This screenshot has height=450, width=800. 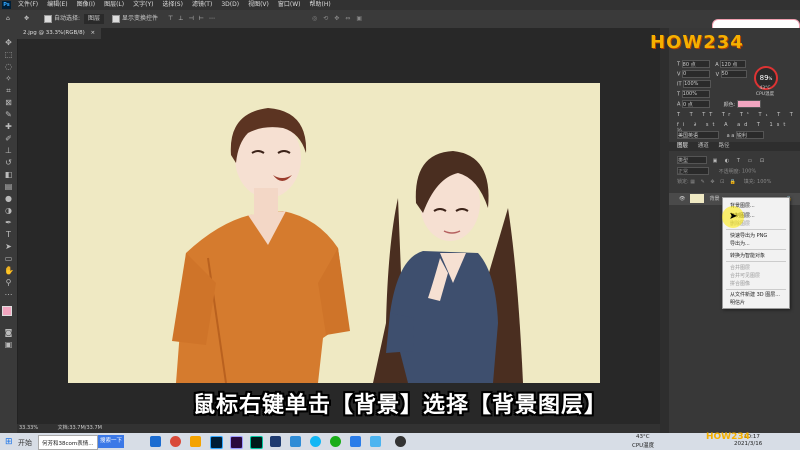 What do you see at coordinates (696, 74) in the screenshot?
I see `kerning-field: 0` at bounding box center [696, 74].